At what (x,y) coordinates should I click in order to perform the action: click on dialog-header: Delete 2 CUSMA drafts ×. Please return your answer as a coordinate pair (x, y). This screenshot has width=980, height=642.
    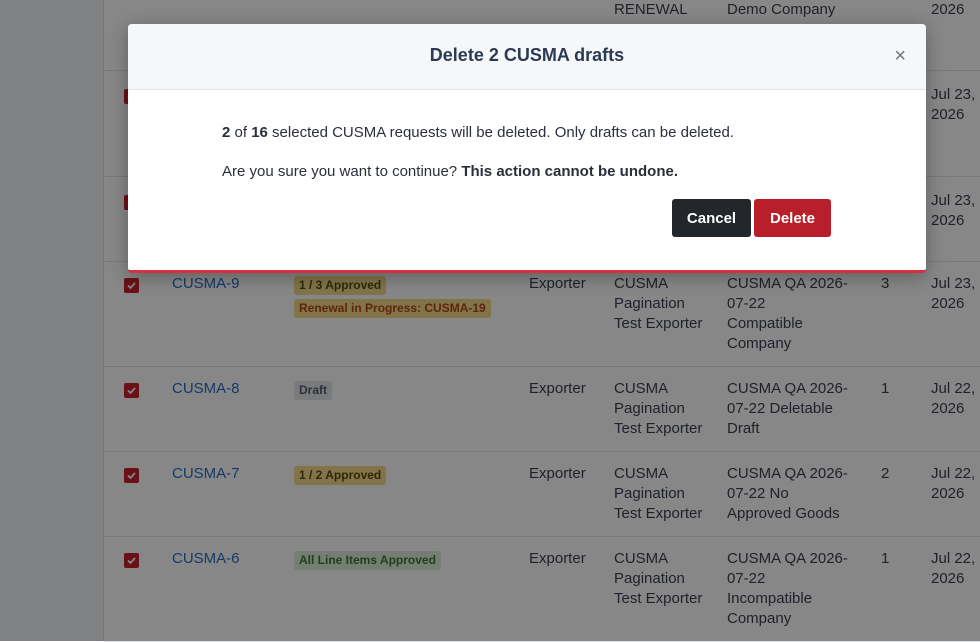
    Looking at the image, I should click on (527, 57).